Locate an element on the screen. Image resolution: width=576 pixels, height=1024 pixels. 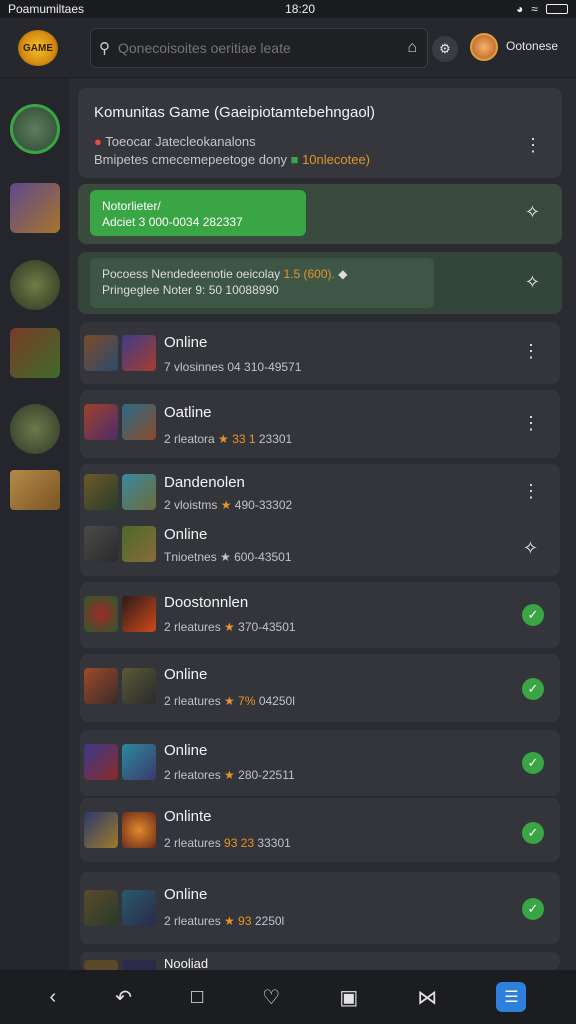
tag-icon: ■ is located at coordinates (294, 159).